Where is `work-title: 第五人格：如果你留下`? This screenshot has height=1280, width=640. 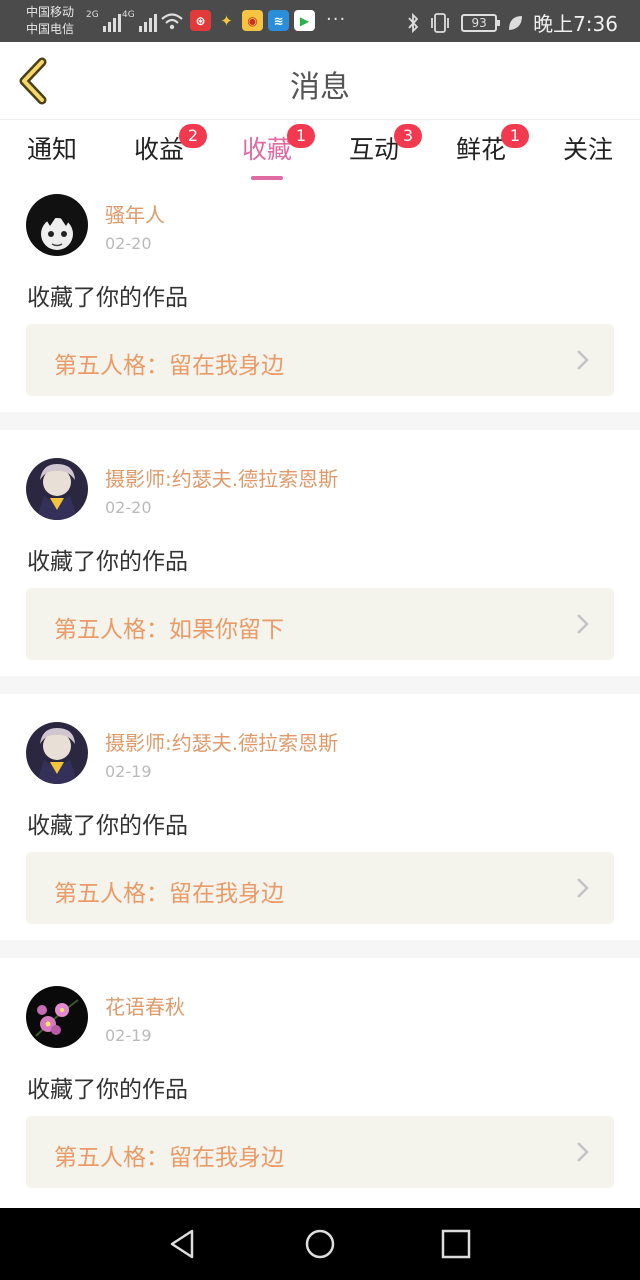
work-title: 第五人格：如果你留下 is located at coordinates (169, 630).